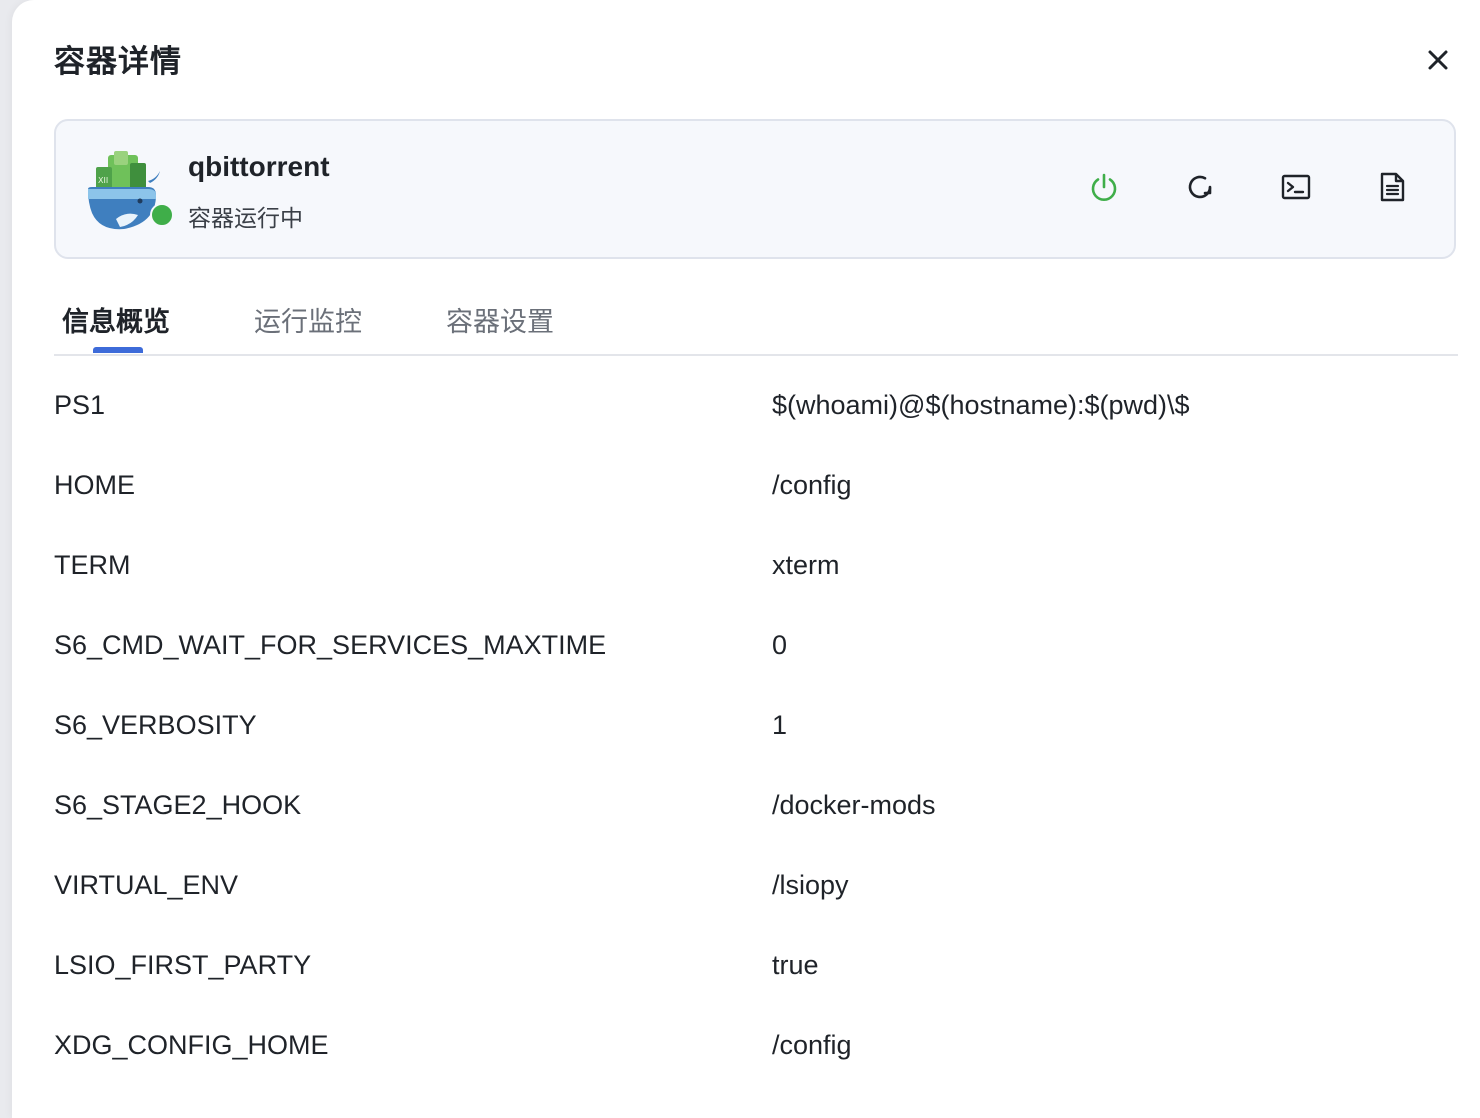 The height and width of the screenshot is (1118, 1480). Describe the element at coordinates (118, 61) in the screenshot. I see `page-title: 容器详情` at that location.